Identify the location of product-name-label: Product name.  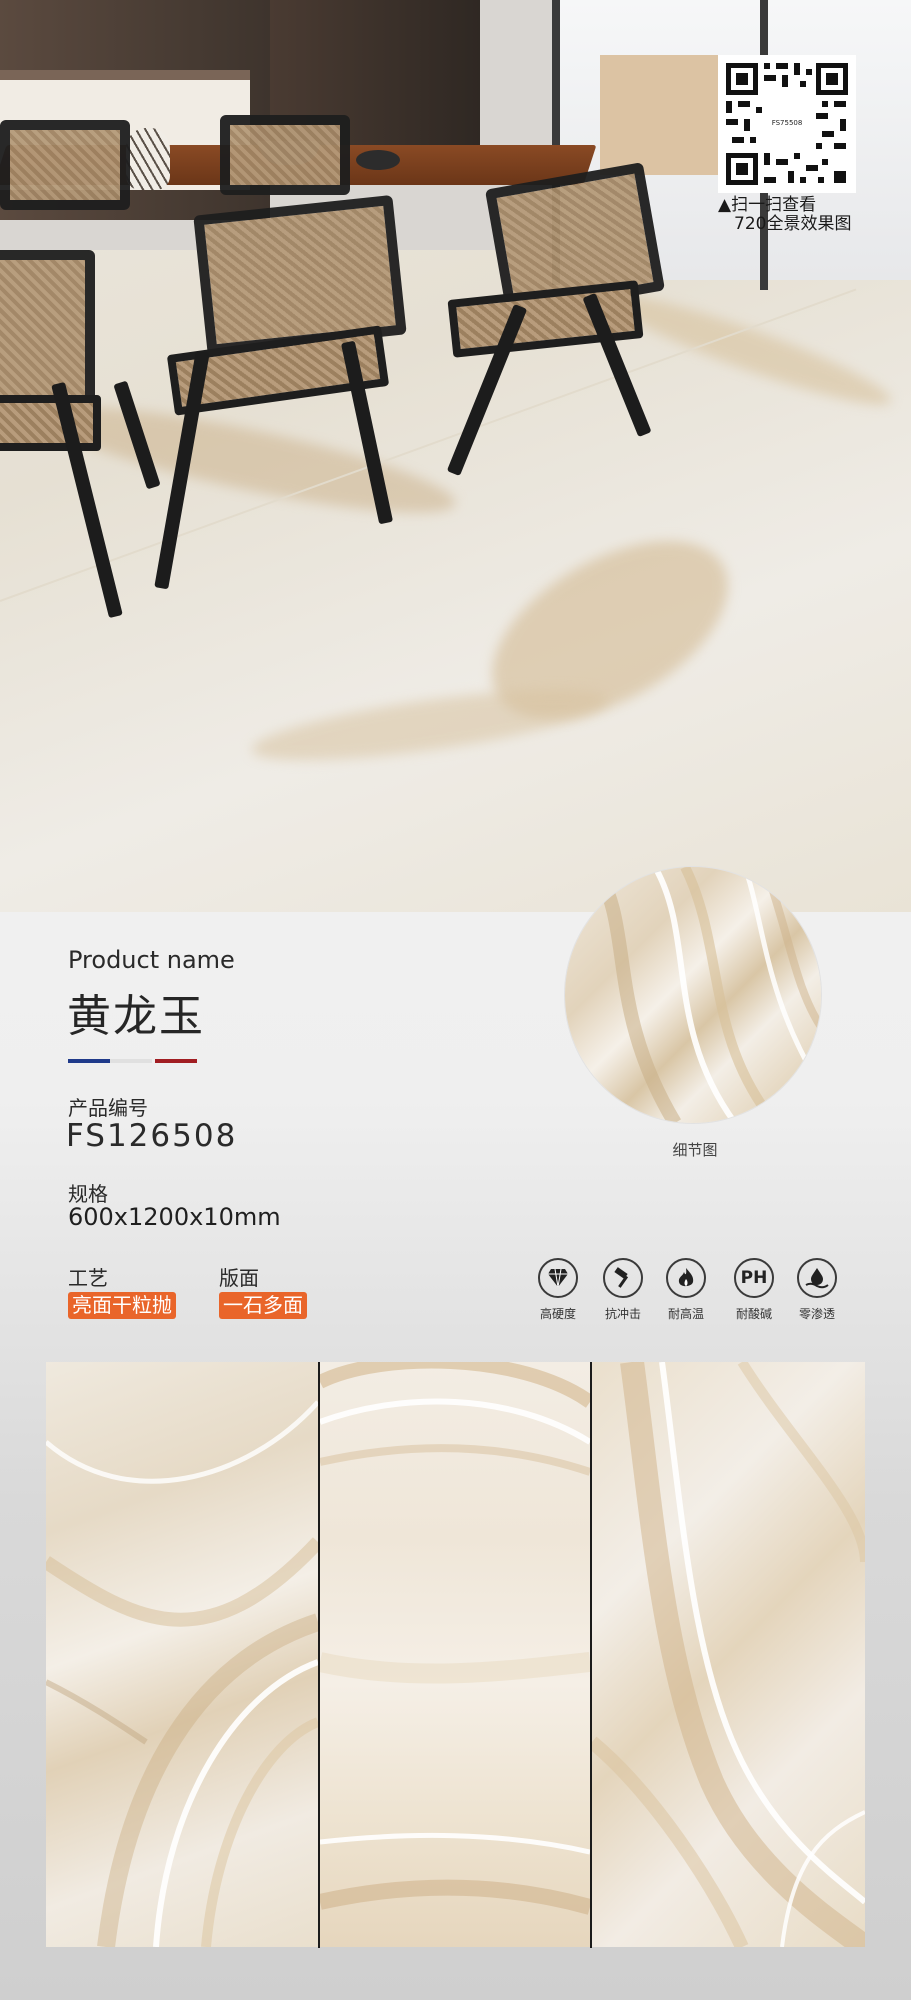
(151, 960).